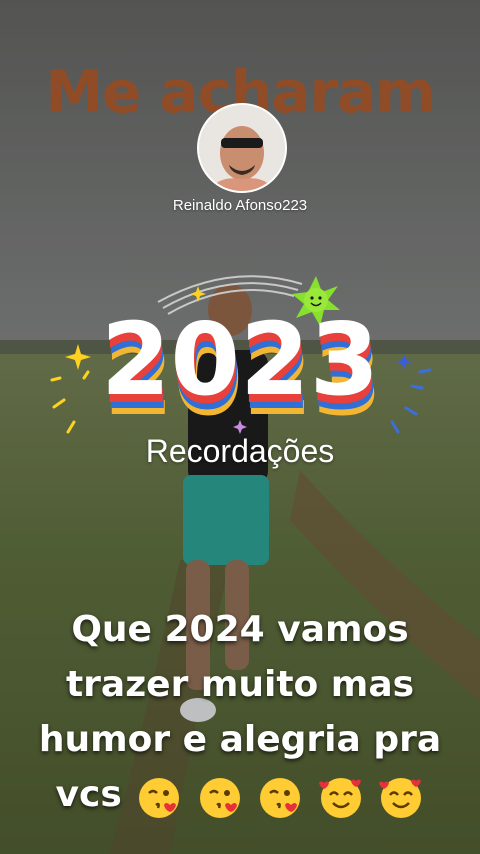  What do you see at coordinates (88, 794) in the screenshot?
I see `caption-line: vcs` at bounding box center [88, 794].